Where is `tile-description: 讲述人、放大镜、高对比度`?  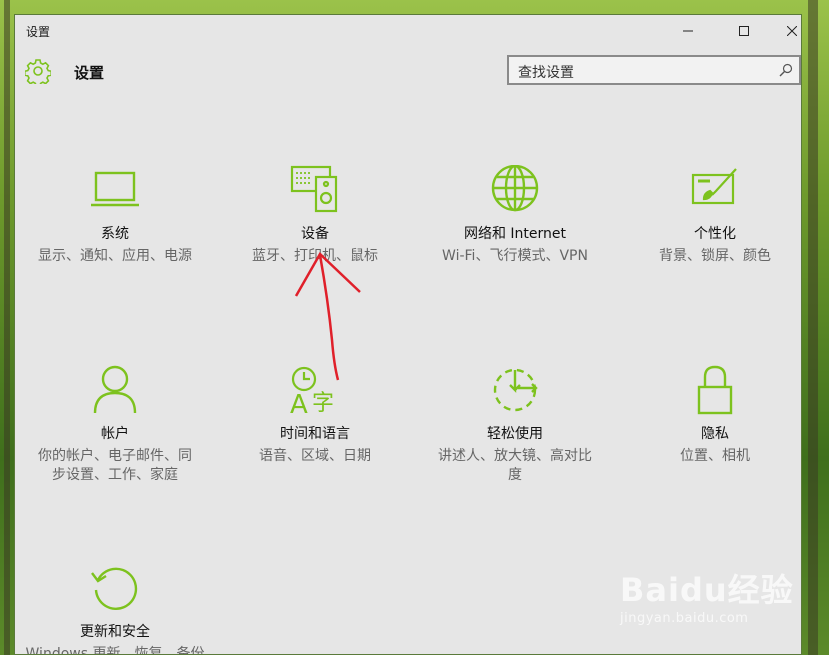
tile-description: 讲述人、放大镜、高对比度 is located at coordinates (515, 465).